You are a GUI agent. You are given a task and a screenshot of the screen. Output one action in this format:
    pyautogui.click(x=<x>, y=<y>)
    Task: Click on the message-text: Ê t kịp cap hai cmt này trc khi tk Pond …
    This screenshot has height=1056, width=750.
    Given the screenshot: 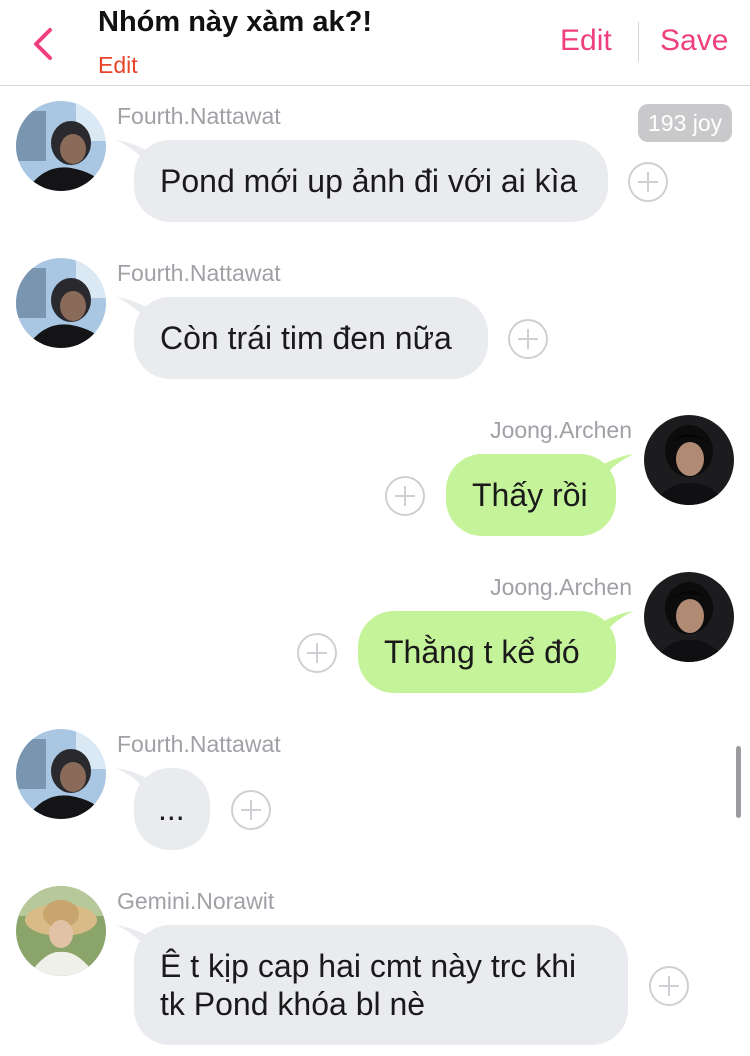 What is the action you would take?
    pyautogui.click(x=368, y=985)
    